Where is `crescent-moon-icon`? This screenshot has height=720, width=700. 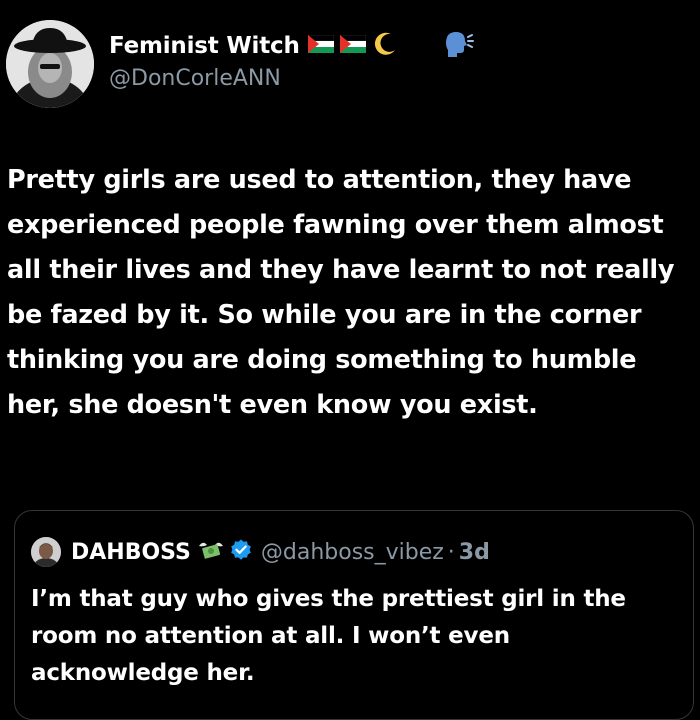 crescent-moon-icon is located at coordinates (385, 46).